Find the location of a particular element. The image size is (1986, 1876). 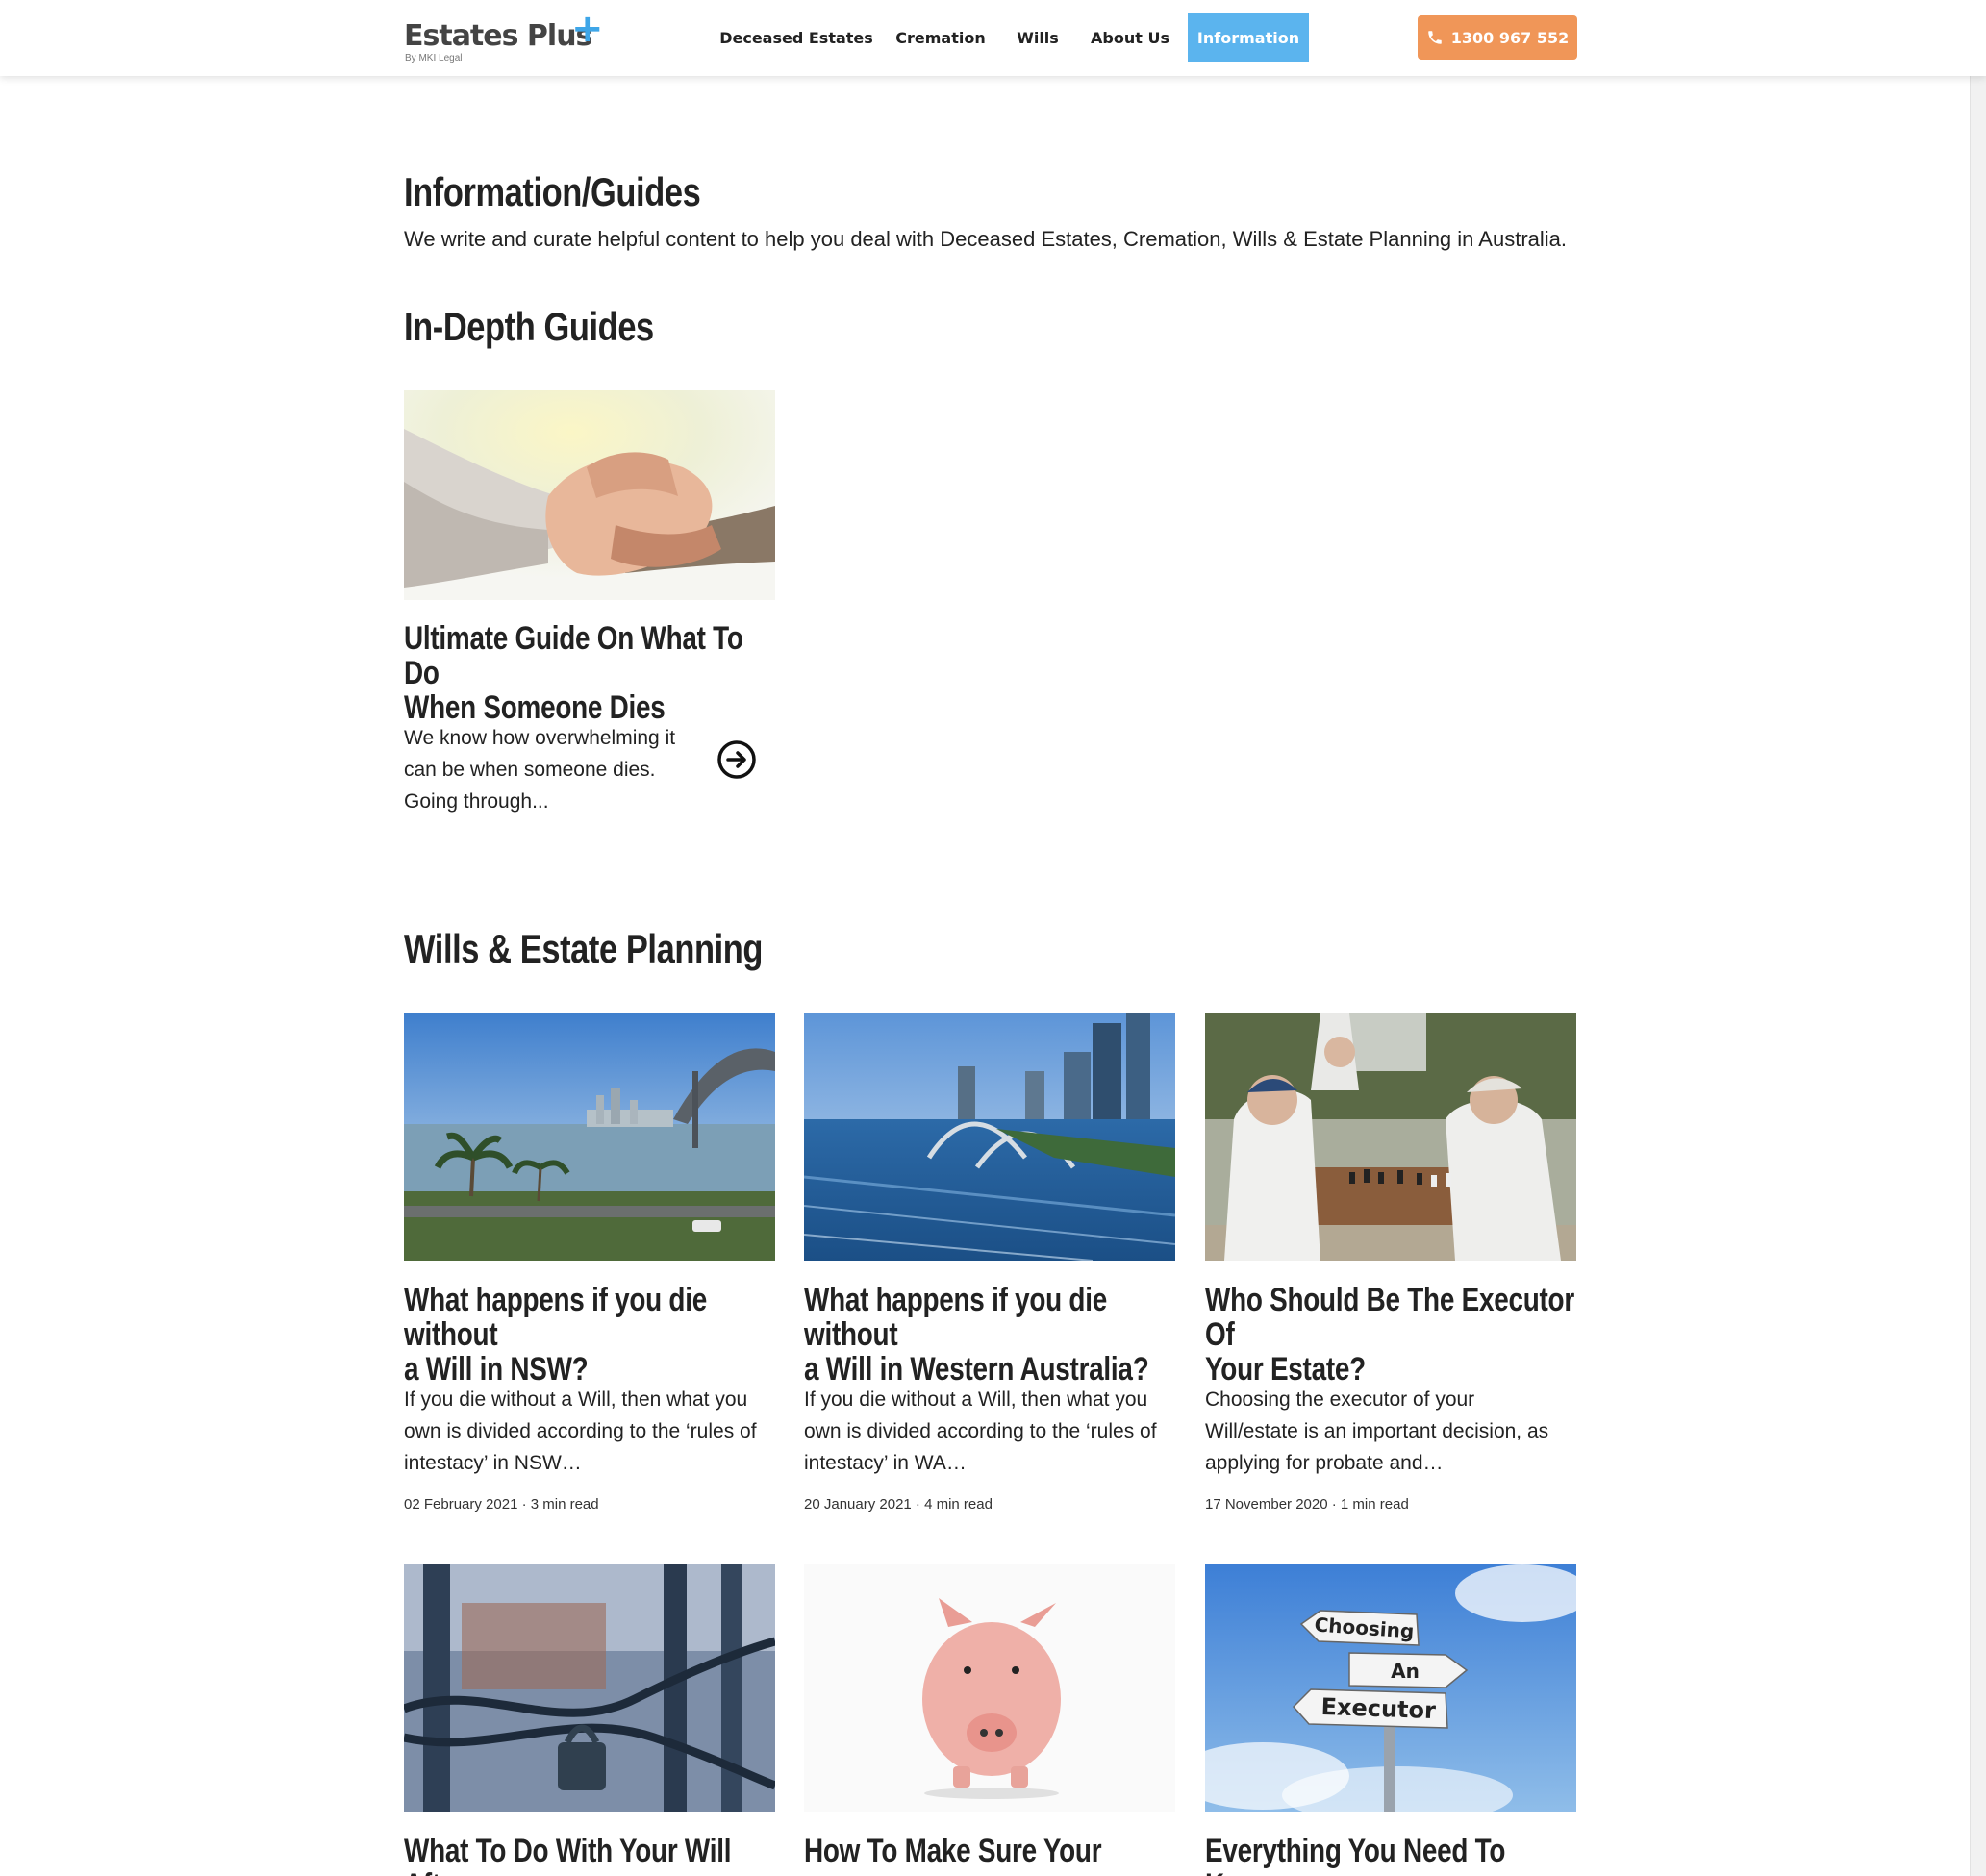

nav-deceased-estates: Deceased Estates is located at coordinates (796, 37).